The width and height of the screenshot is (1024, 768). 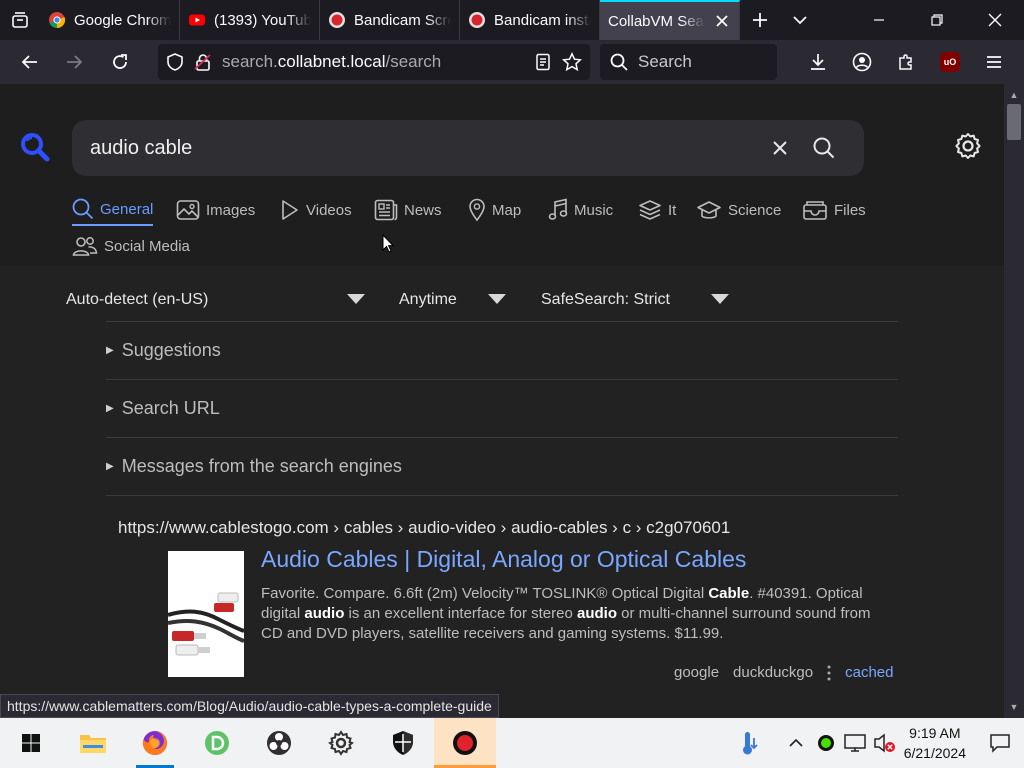 What do you see at coordinates (665, 61) in the screenshot?
I see `search-bar-placeholder: Search` at bounding box center [665, 61].